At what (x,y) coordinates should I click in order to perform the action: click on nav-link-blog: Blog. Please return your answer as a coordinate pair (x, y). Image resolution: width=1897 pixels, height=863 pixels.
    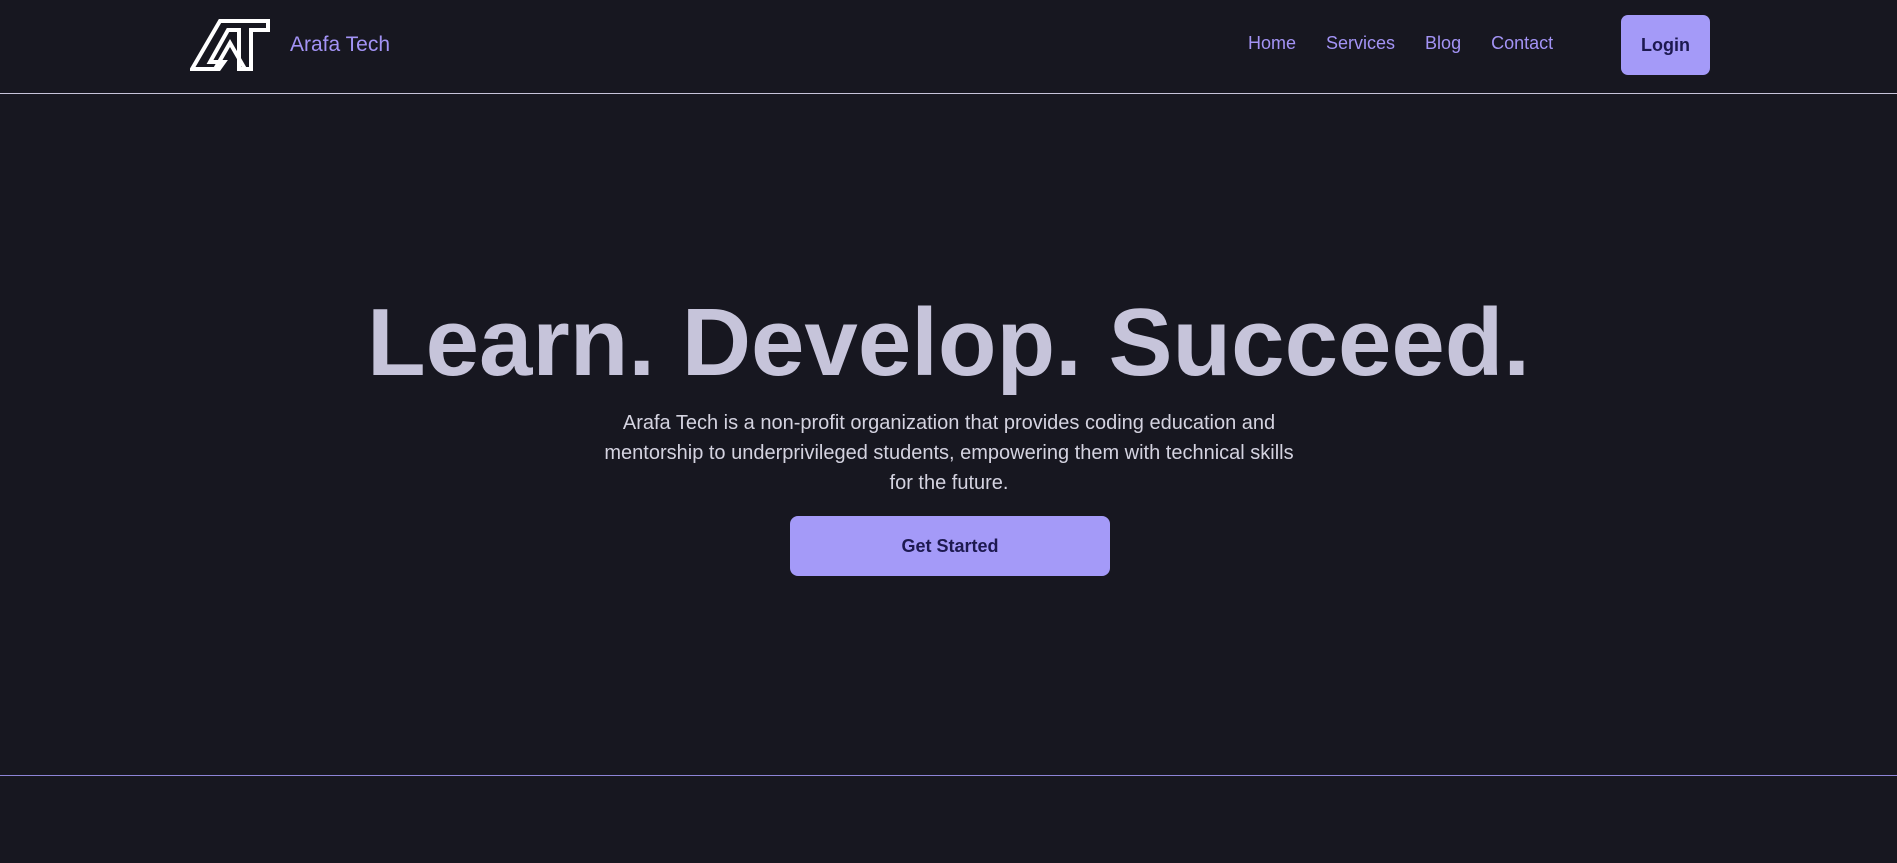
    Looking at the image, I should click on (1443, 43).